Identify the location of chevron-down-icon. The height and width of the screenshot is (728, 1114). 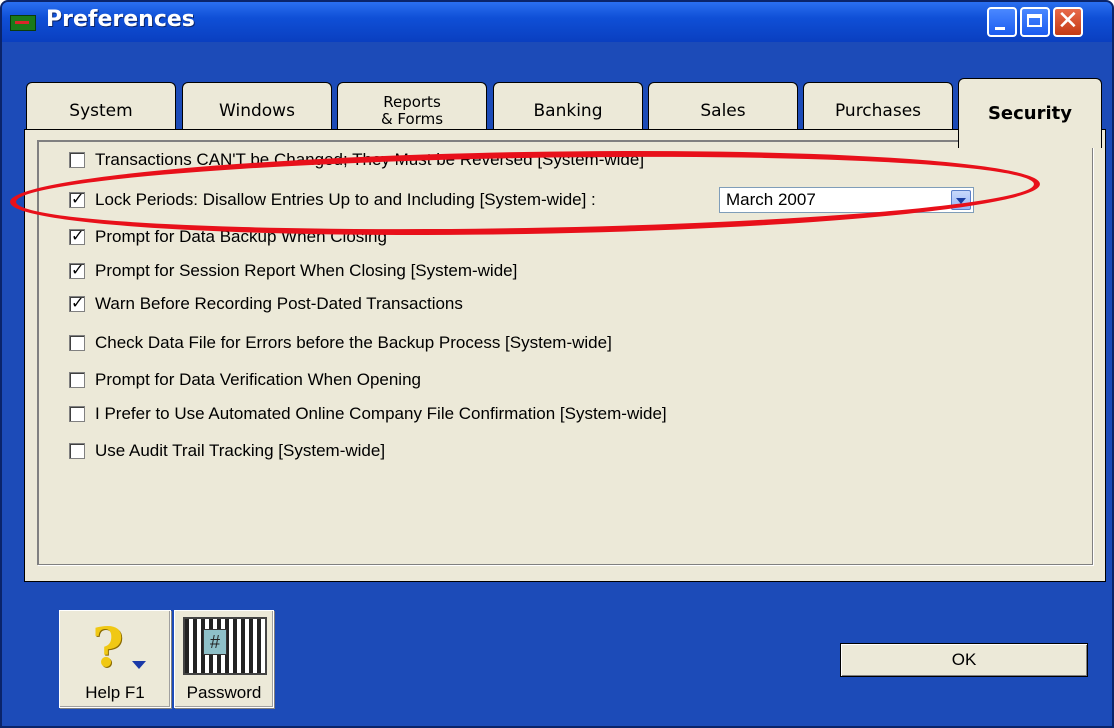
(139, 665).